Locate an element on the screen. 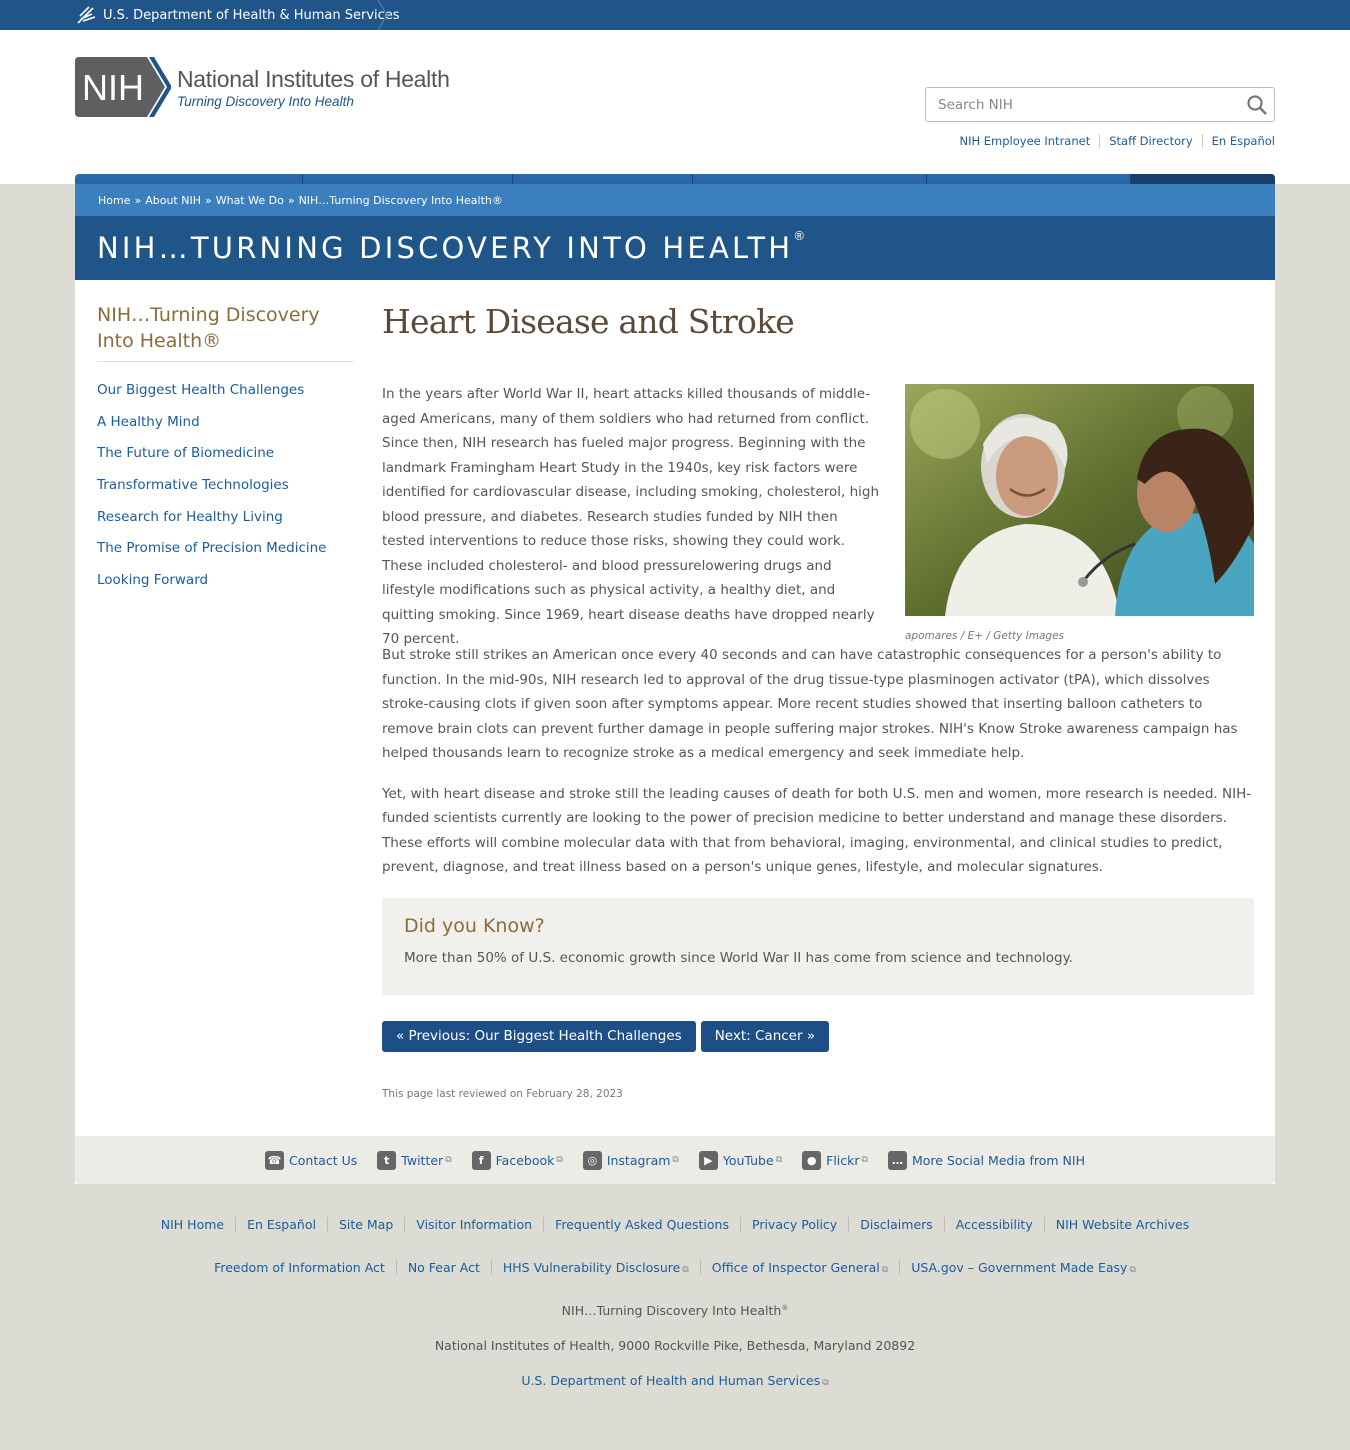 The width and height of the screenshot is (1350, 1450). social-twitter: t Twitter ⧉ is located at coordinates (414, 1160).